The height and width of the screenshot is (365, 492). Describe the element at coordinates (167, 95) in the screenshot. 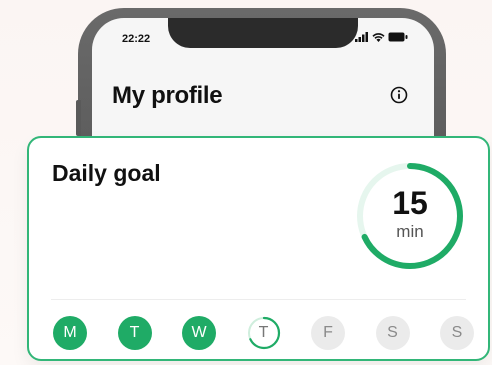

I see `page-title: My profile` at that location.